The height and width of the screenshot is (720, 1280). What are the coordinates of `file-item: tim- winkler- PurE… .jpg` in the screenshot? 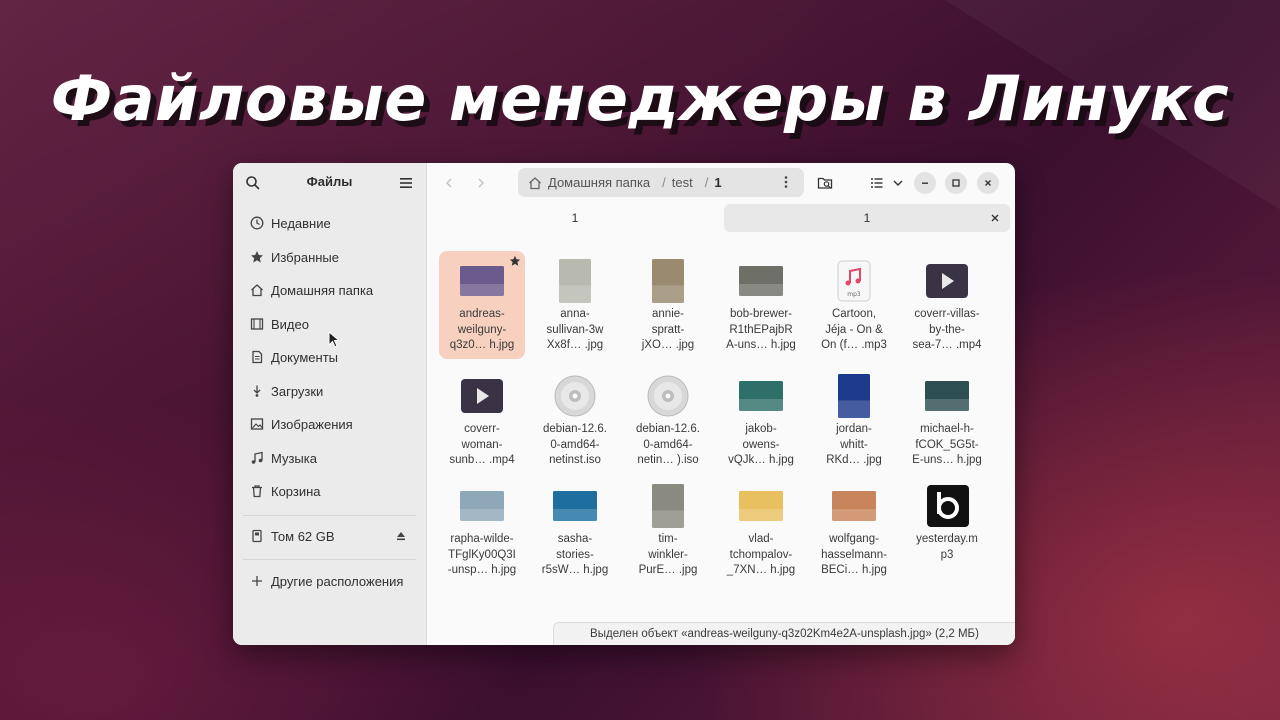 It's located at (668, 530).